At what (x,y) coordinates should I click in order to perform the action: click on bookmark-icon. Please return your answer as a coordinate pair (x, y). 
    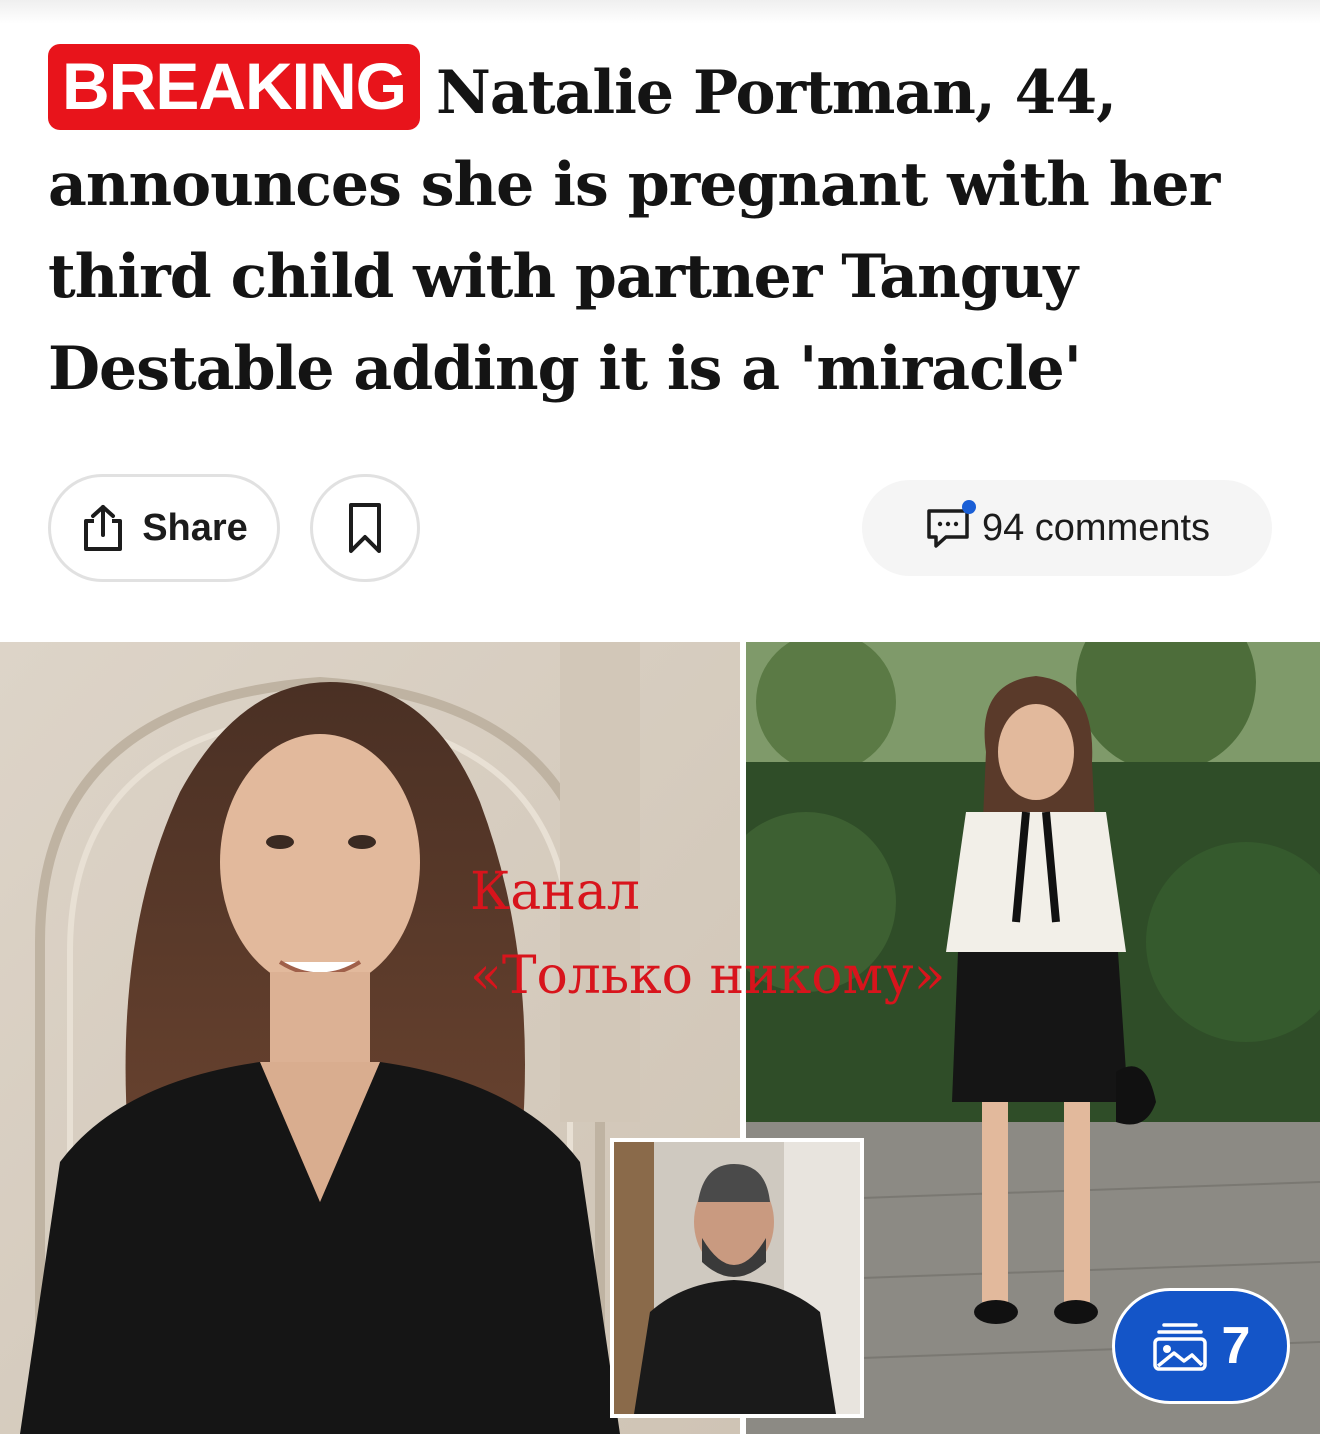
    Looking at the image, I should click on (365, 528).